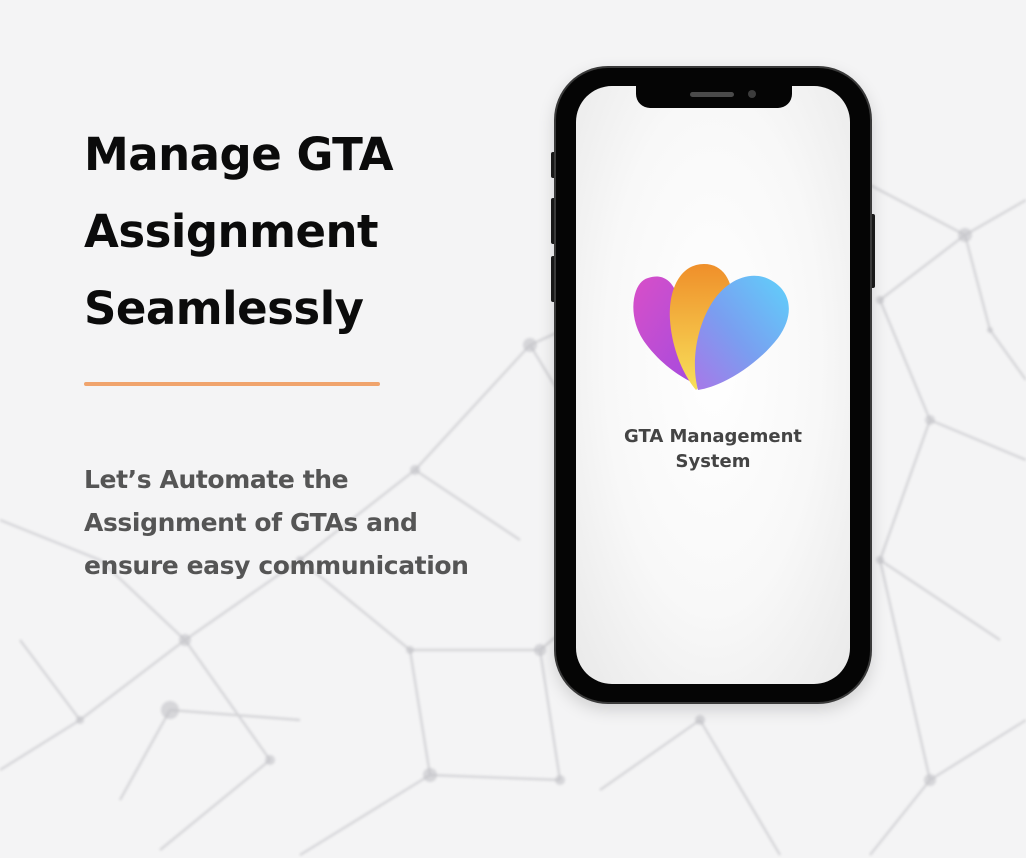 The height and width of the screenshot is (858, 1026). What do you see at coordinates (872, 251) in the screenshot?
I see `phone-power-button` at bounding box center [872, 251].